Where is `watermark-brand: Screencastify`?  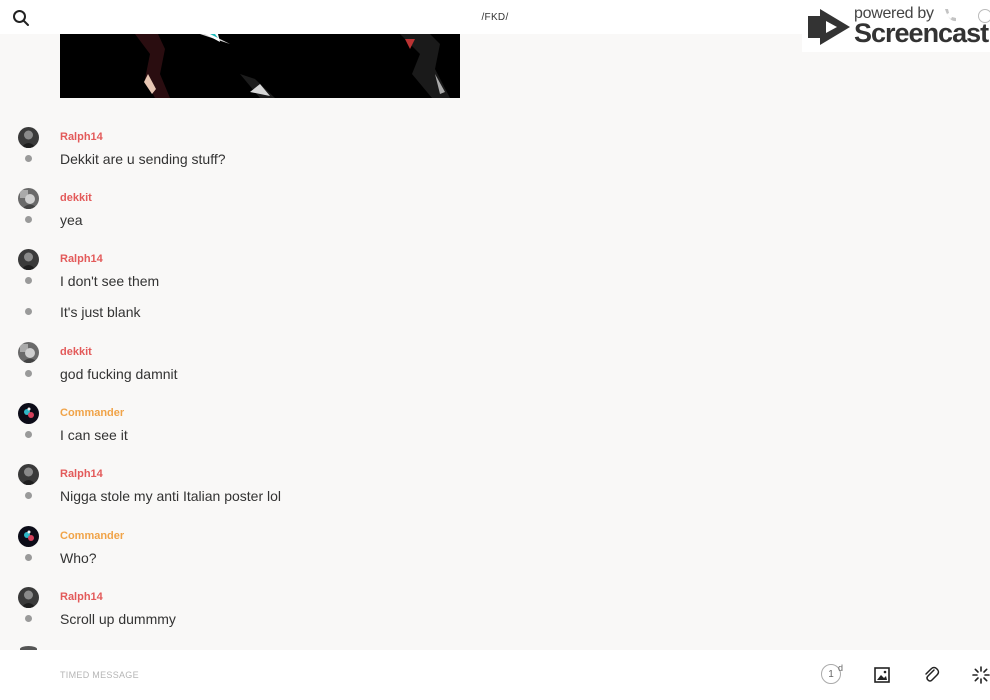 watermark-brand: Screencastify is located at coordinates (922, 33).